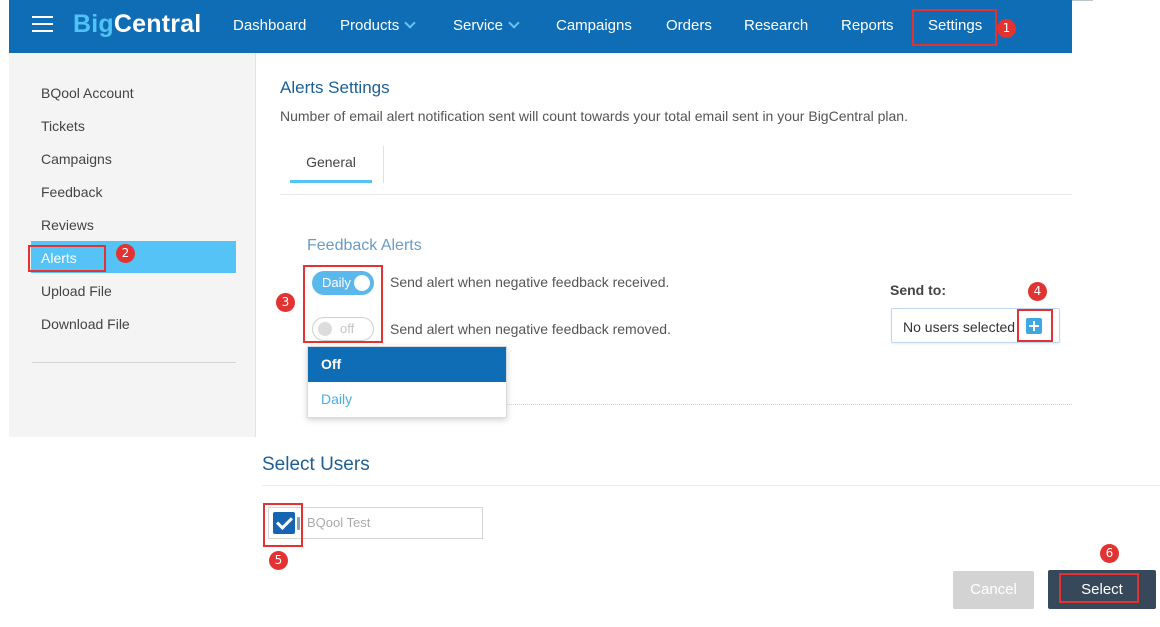  I want to click on nav-orders: Orders, so click(689, 25).